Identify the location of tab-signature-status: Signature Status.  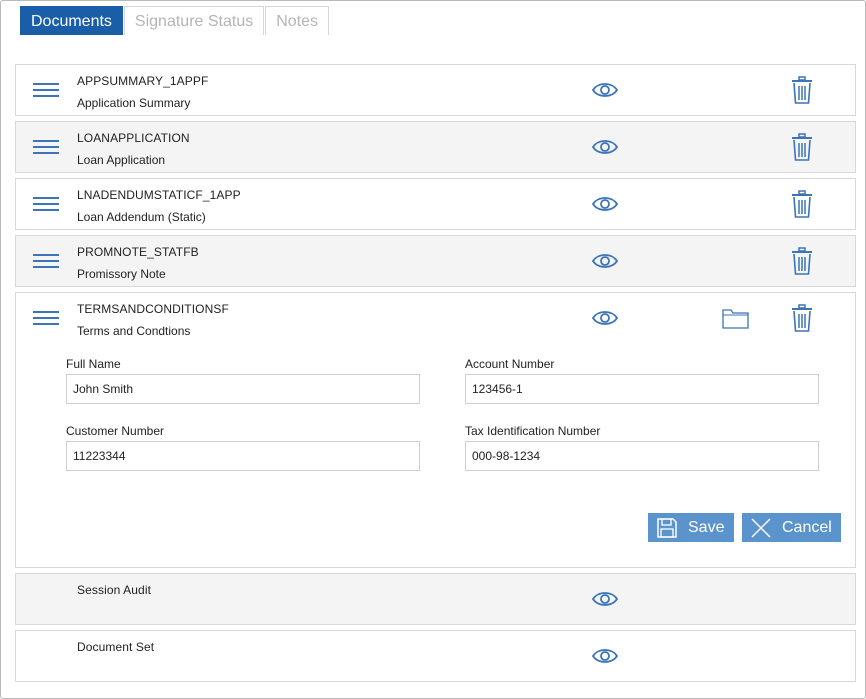
(194, 20).